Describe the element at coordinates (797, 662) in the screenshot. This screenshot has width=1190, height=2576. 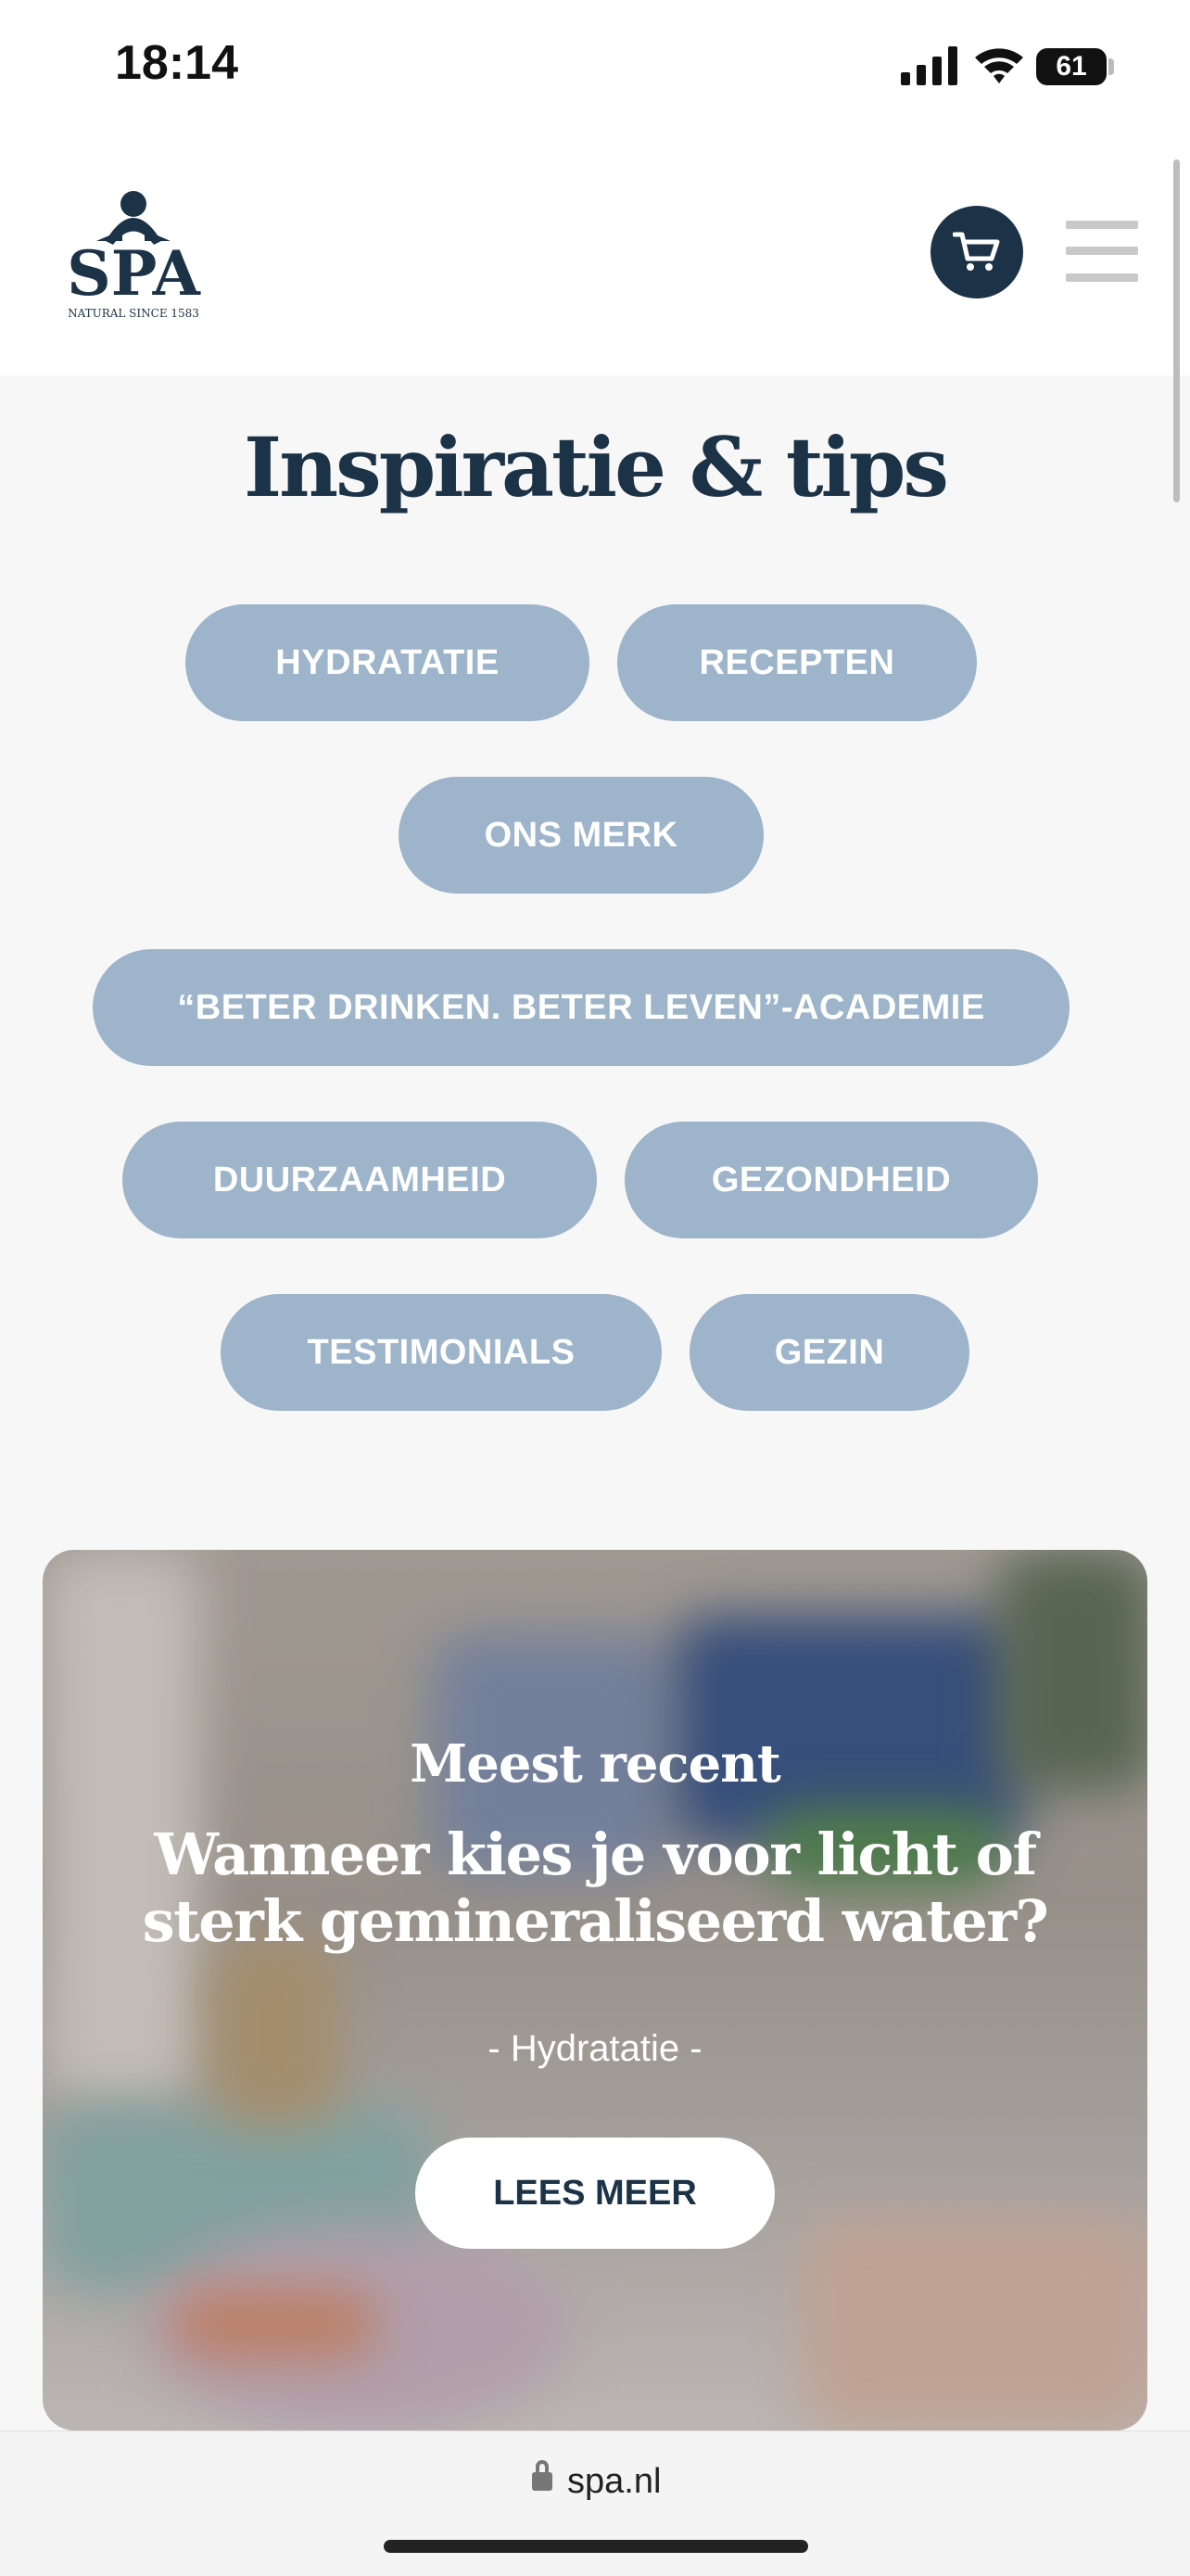
I see `category-chip-recepten: RECEPTEN` at that location.